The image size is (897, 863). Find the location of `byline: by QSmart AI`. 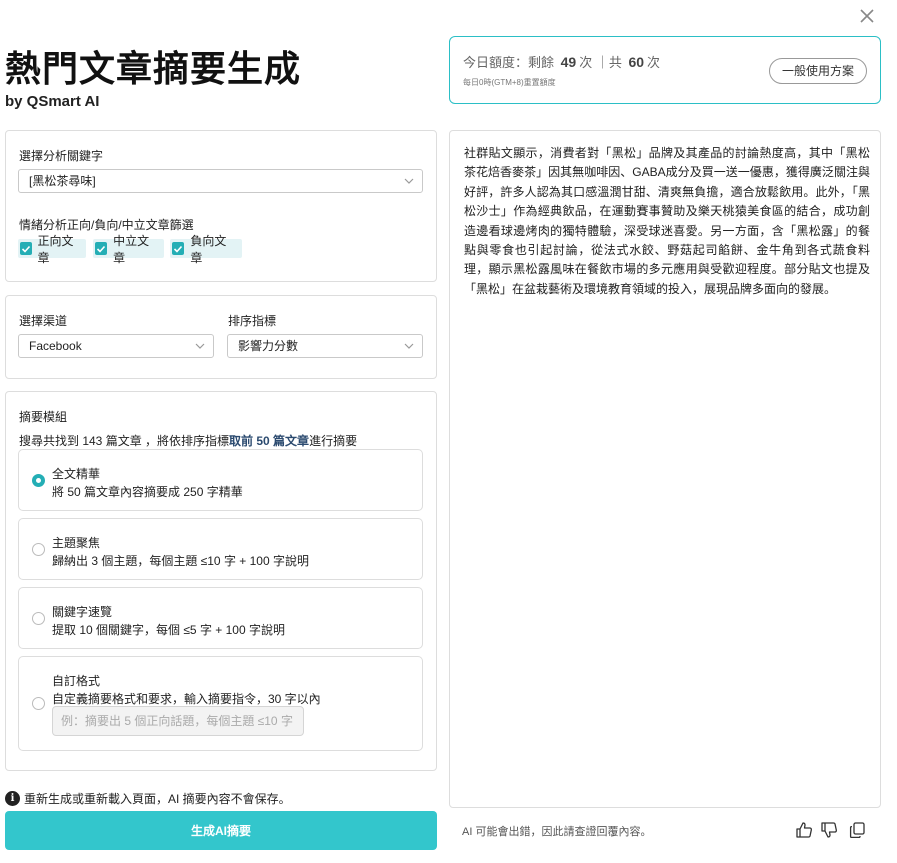

byline: by QSmart AI is located at coordinates (52, 101).